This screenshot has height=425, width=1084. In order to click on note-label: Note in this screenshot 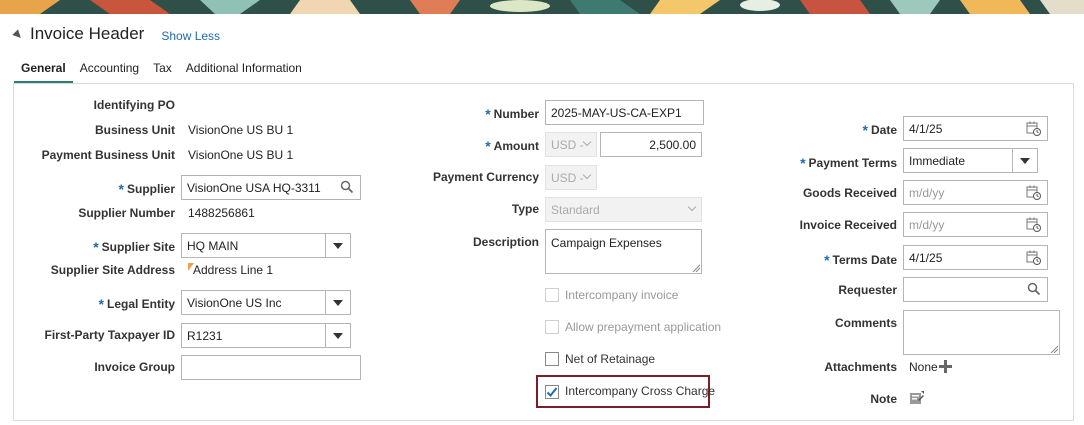, I will do `click(883, 399)`.